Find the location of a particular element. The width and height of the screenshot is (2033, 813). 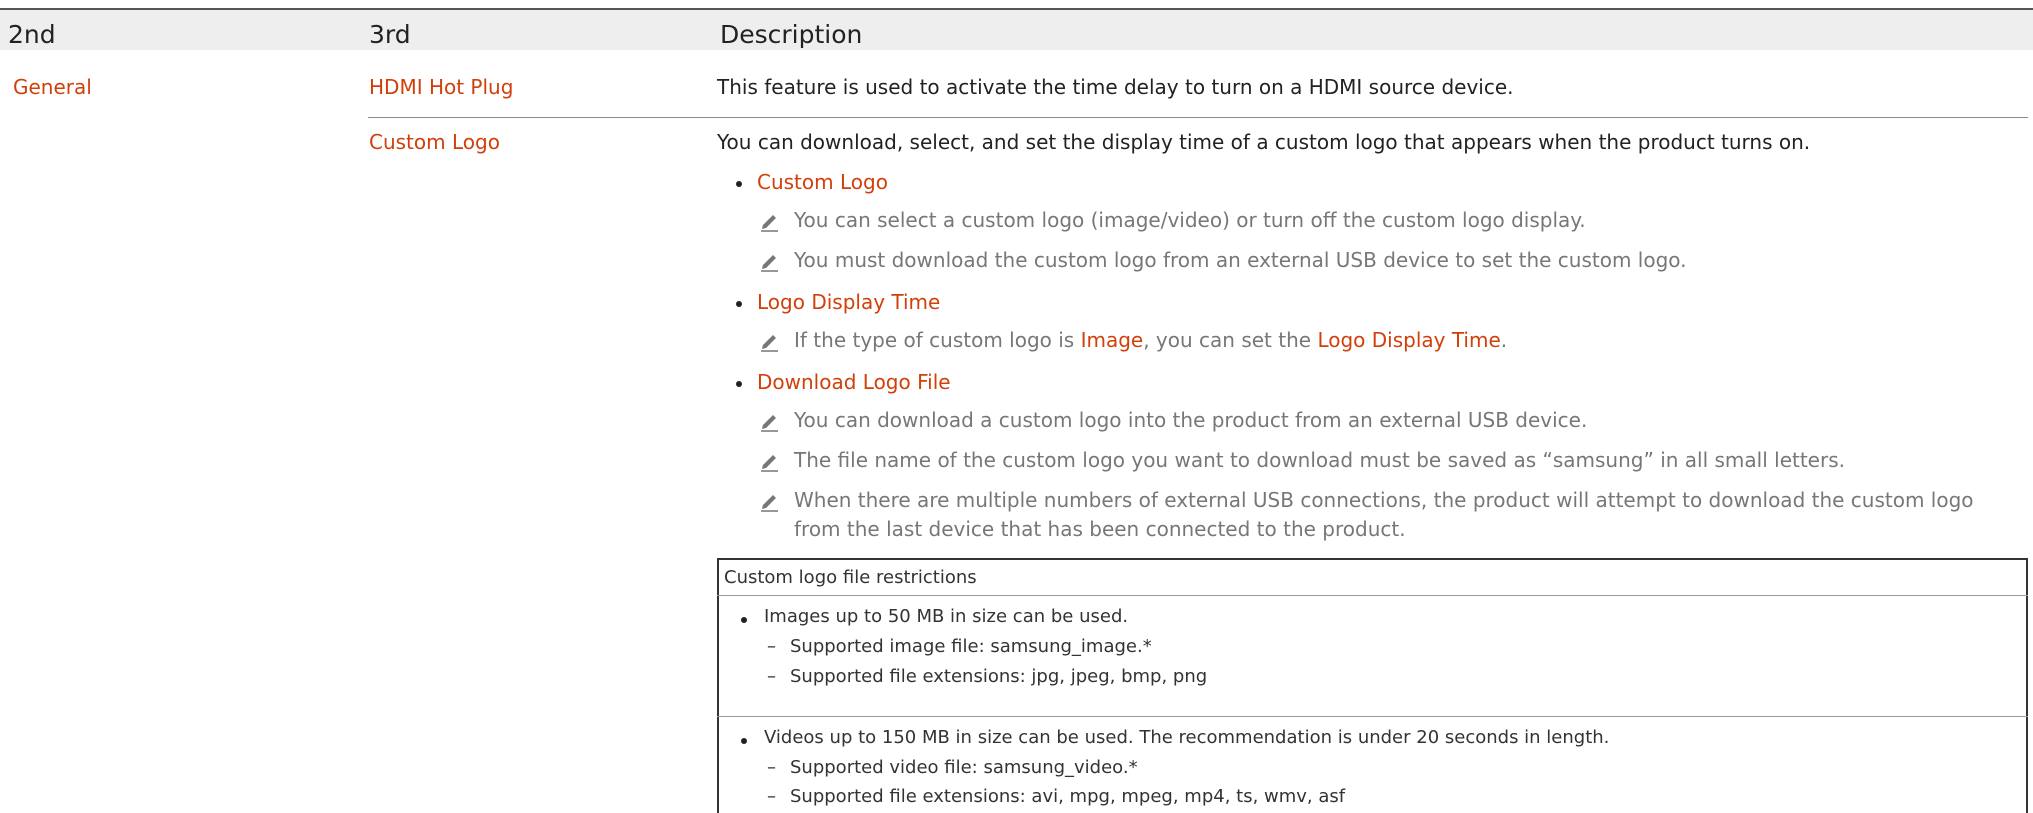

bullet-custom-logo: Custom Logo is located at coordinates (822, 182).